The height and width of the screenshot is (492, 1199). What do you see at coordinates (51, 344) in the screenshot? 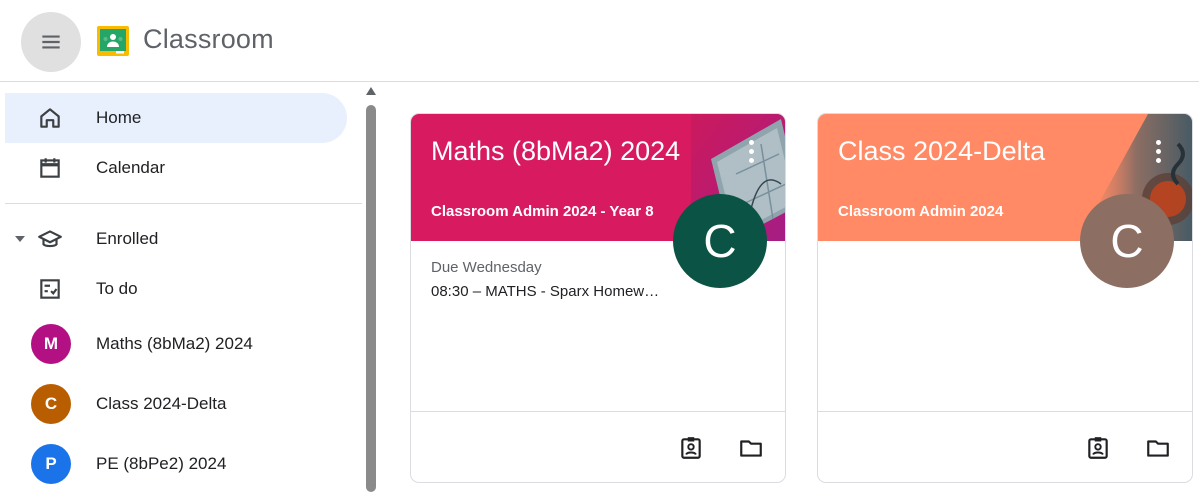
I see `class-avatar: M` at bounding box center [51, 344].